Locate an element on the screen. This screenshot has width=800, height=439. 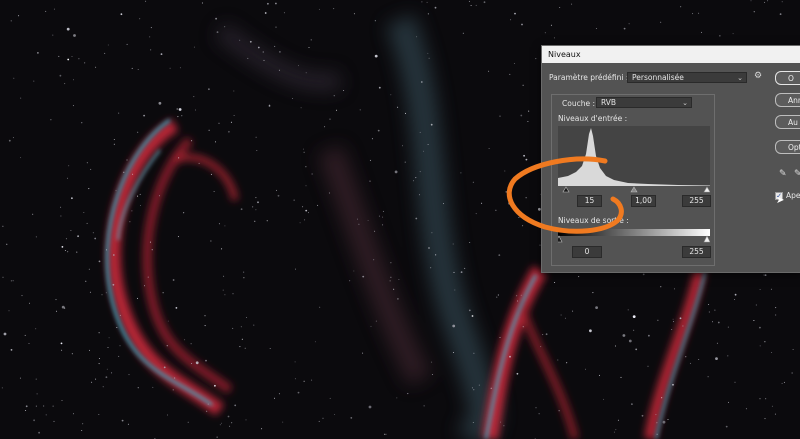
output-black-field: 0 is located at coordinates (587, 252).